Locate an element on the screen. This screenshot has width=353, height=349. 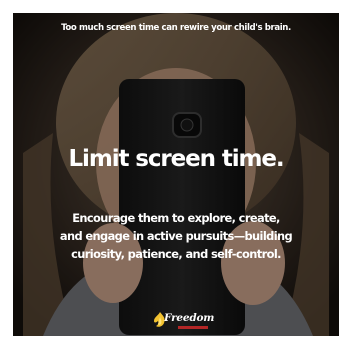
body-line: Encourage them to explore, create, is located at coordinates (176, 218).